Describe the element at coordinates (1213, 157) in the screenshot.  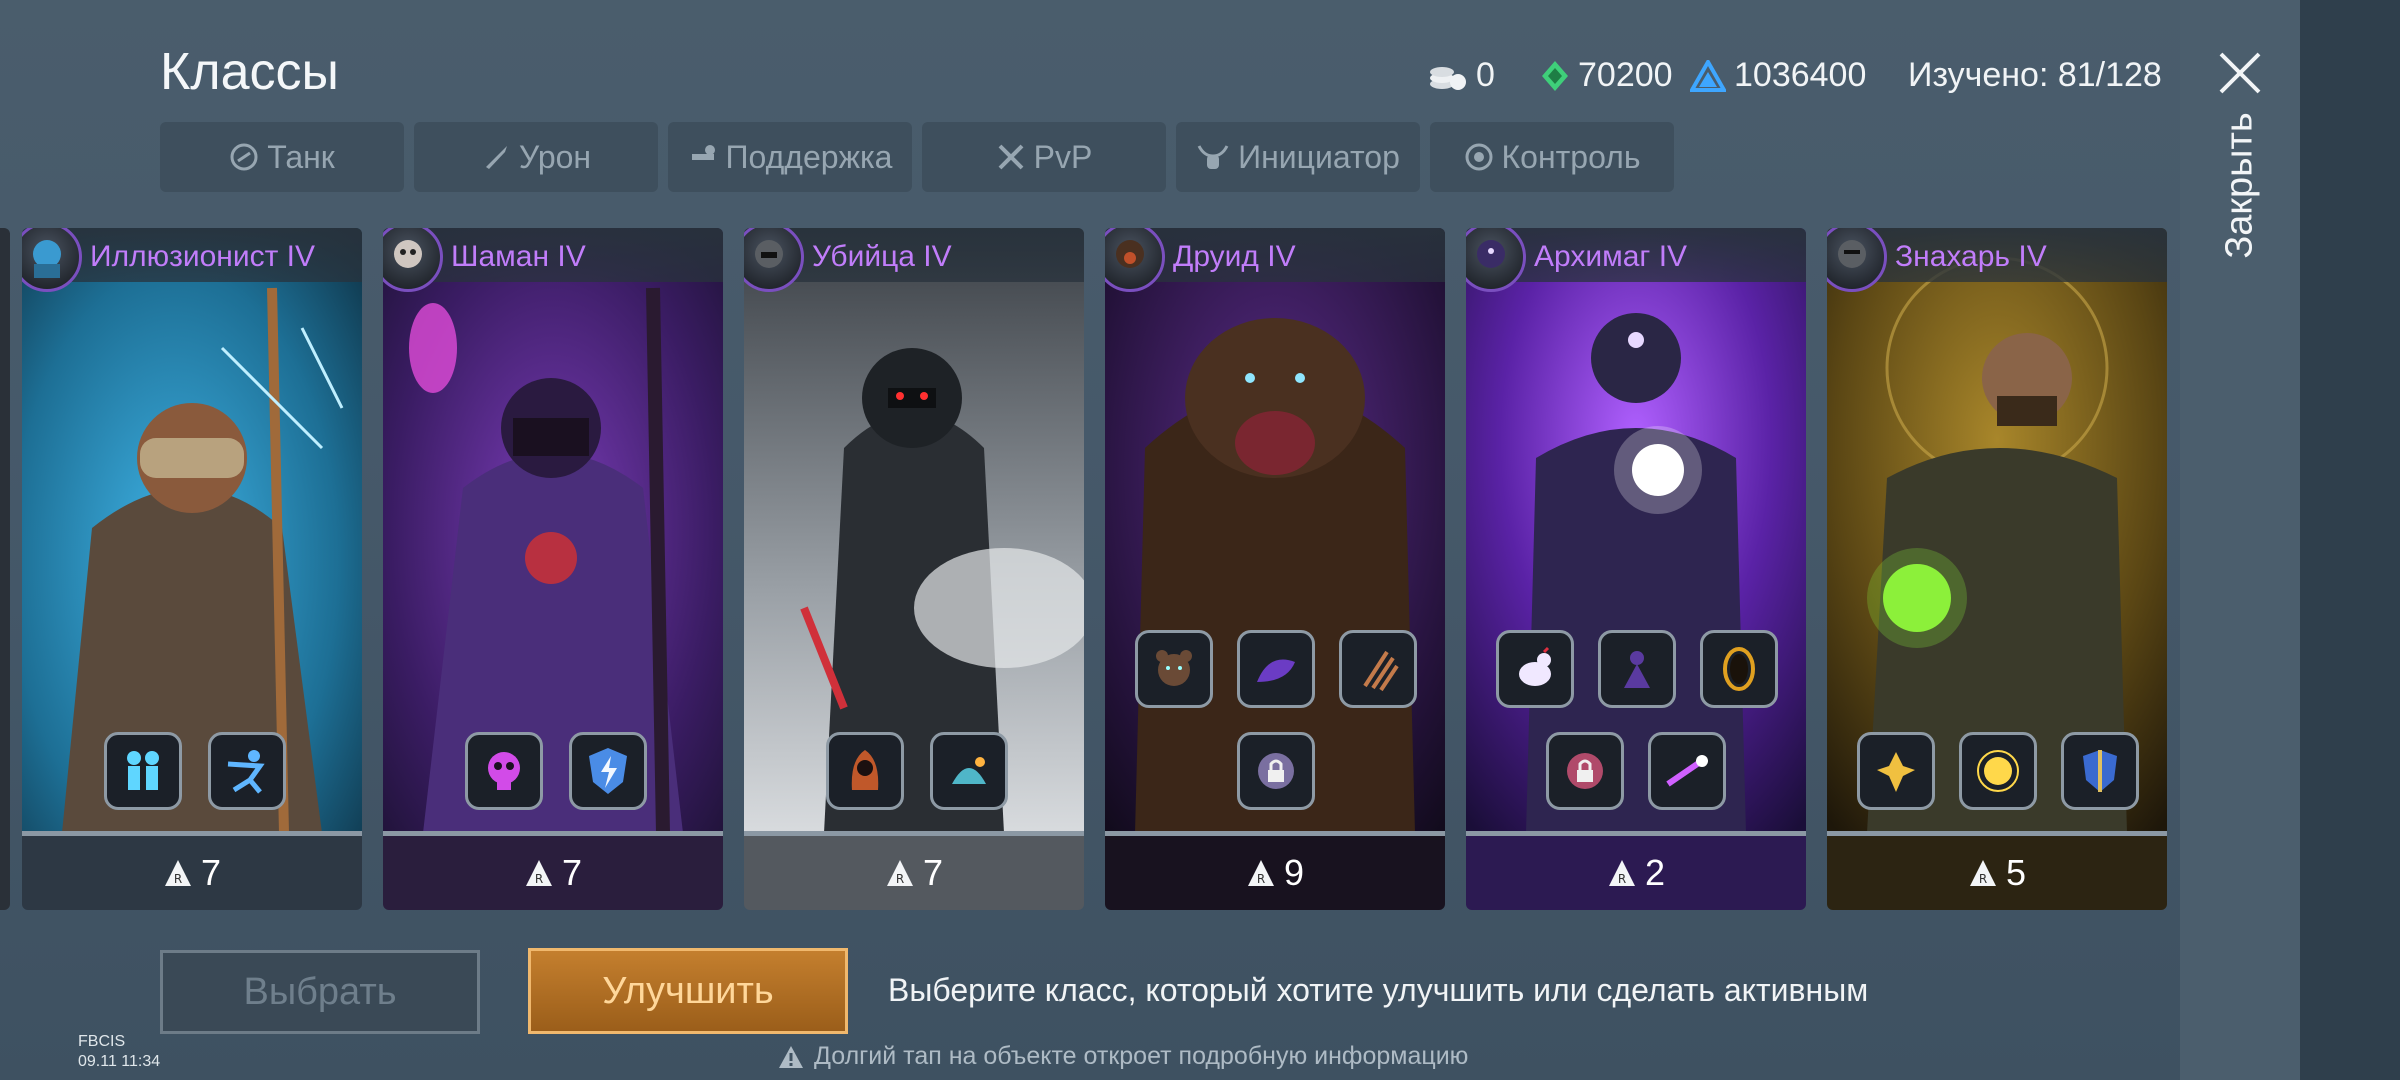
I see `bull-horns-icon` at that location.